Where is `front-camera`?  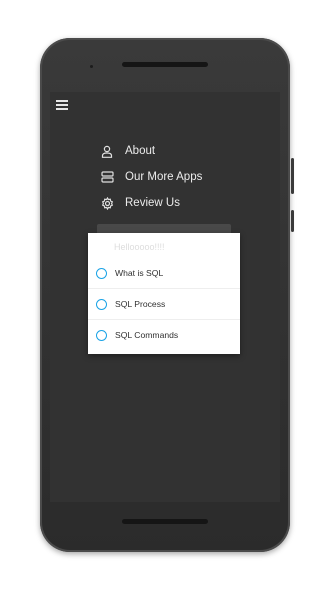 front-camera is located at coordinates (91, 66).